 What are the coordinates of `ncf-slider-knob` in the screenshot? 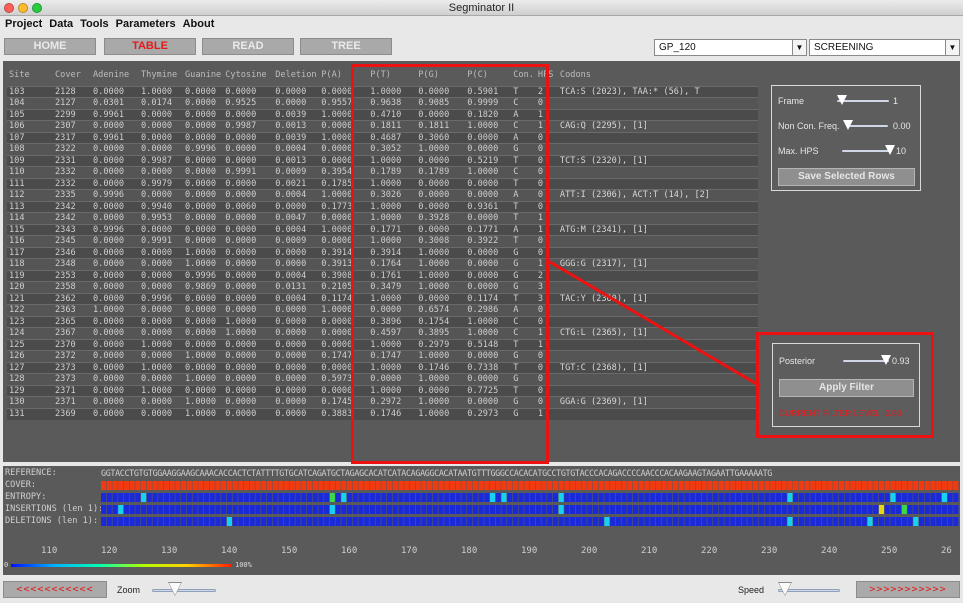 It's located at (848, 125).